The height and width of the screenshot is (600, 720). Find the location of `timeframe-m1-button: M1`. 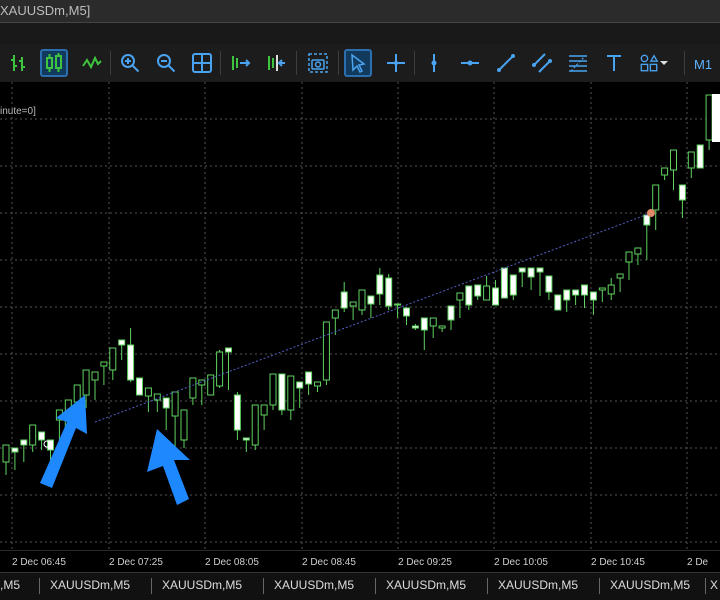

timeframe-m1-button: M1 is located at coordinates (703, 64).